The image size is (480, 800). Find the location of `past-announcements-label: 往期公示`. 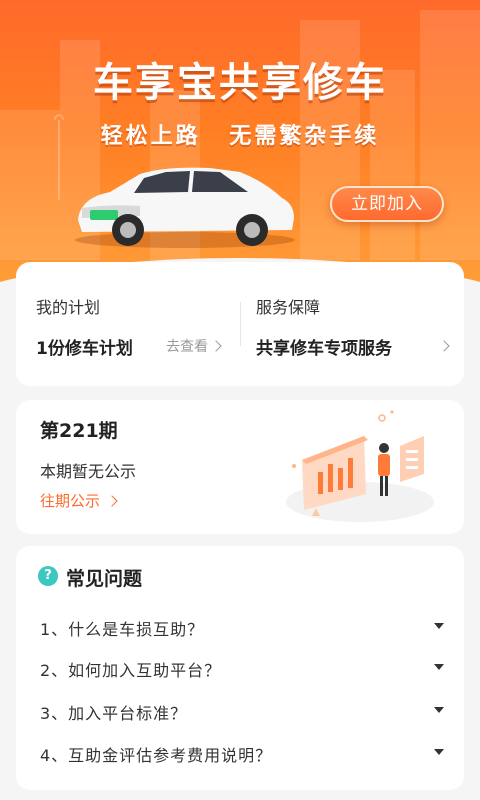

past-announcements-label: 往期公示 is located at coordinates (70, 501).